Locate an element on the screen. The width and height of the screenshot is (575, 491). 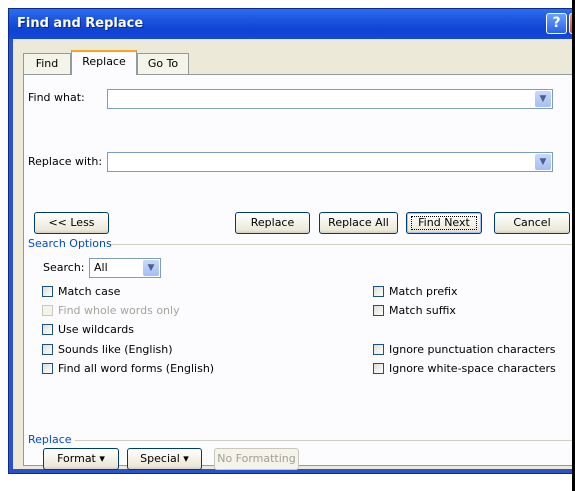
tab-go-to: Go To is located at coordinates (163, 63).